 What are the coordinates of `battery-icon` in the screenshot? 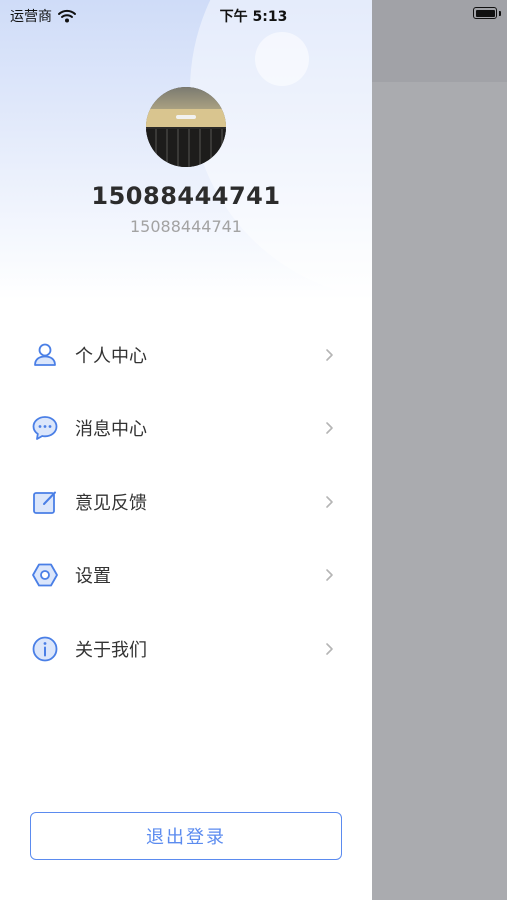 It's located at (485, 13).